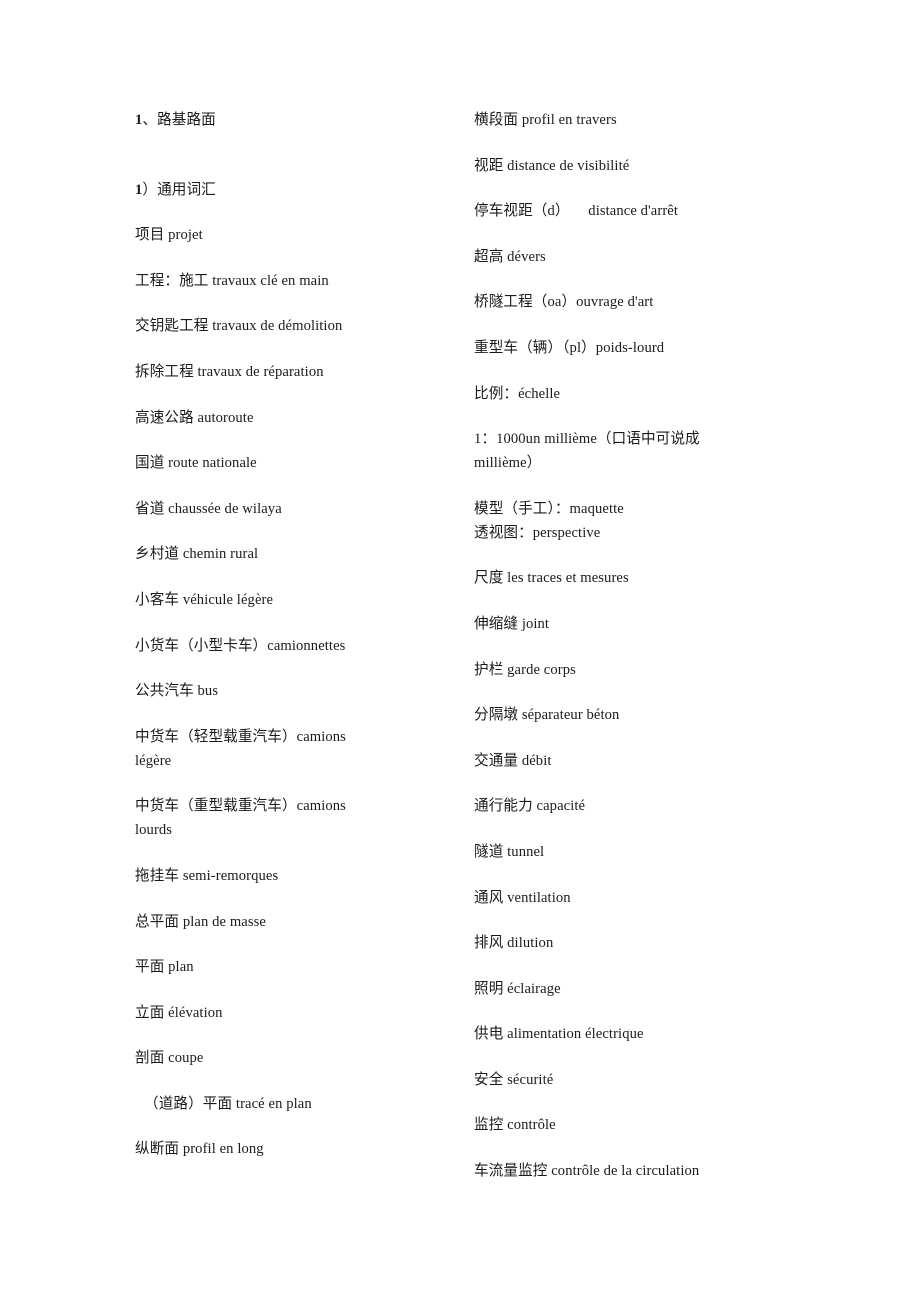 The height and width of the screenshot is (1302, 920). Describe the element at coordinates (194, 417) in the screenshot. I see `glossary-entry: 高速公路 autoroute` at that location.